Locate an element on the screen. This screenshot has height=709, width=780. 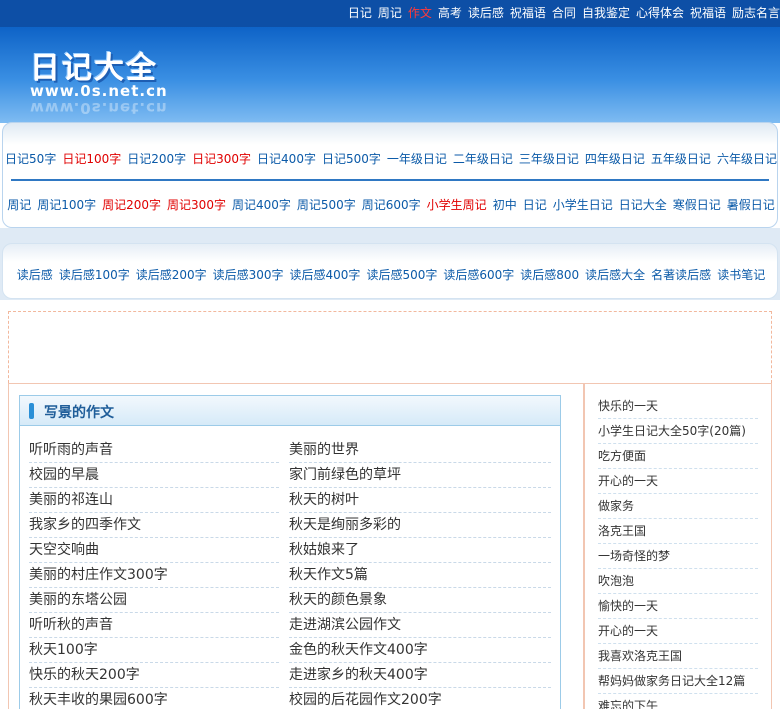
article-link: 秋天是绚丽多彩的 is located at coordinates (420, 525).